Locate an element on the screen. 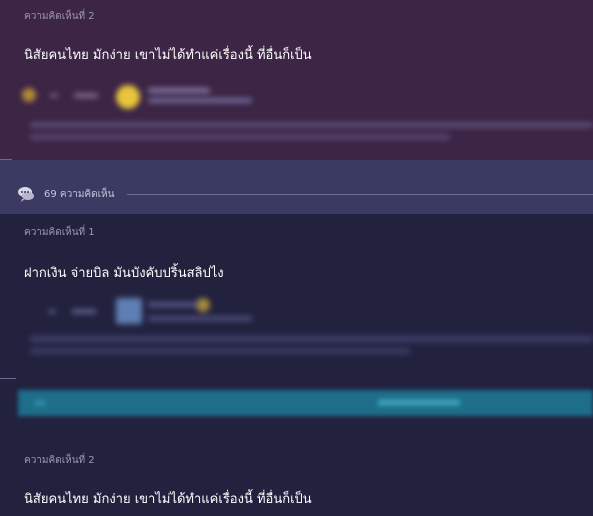  reply-action-bar is located at coordinates (305, 403).